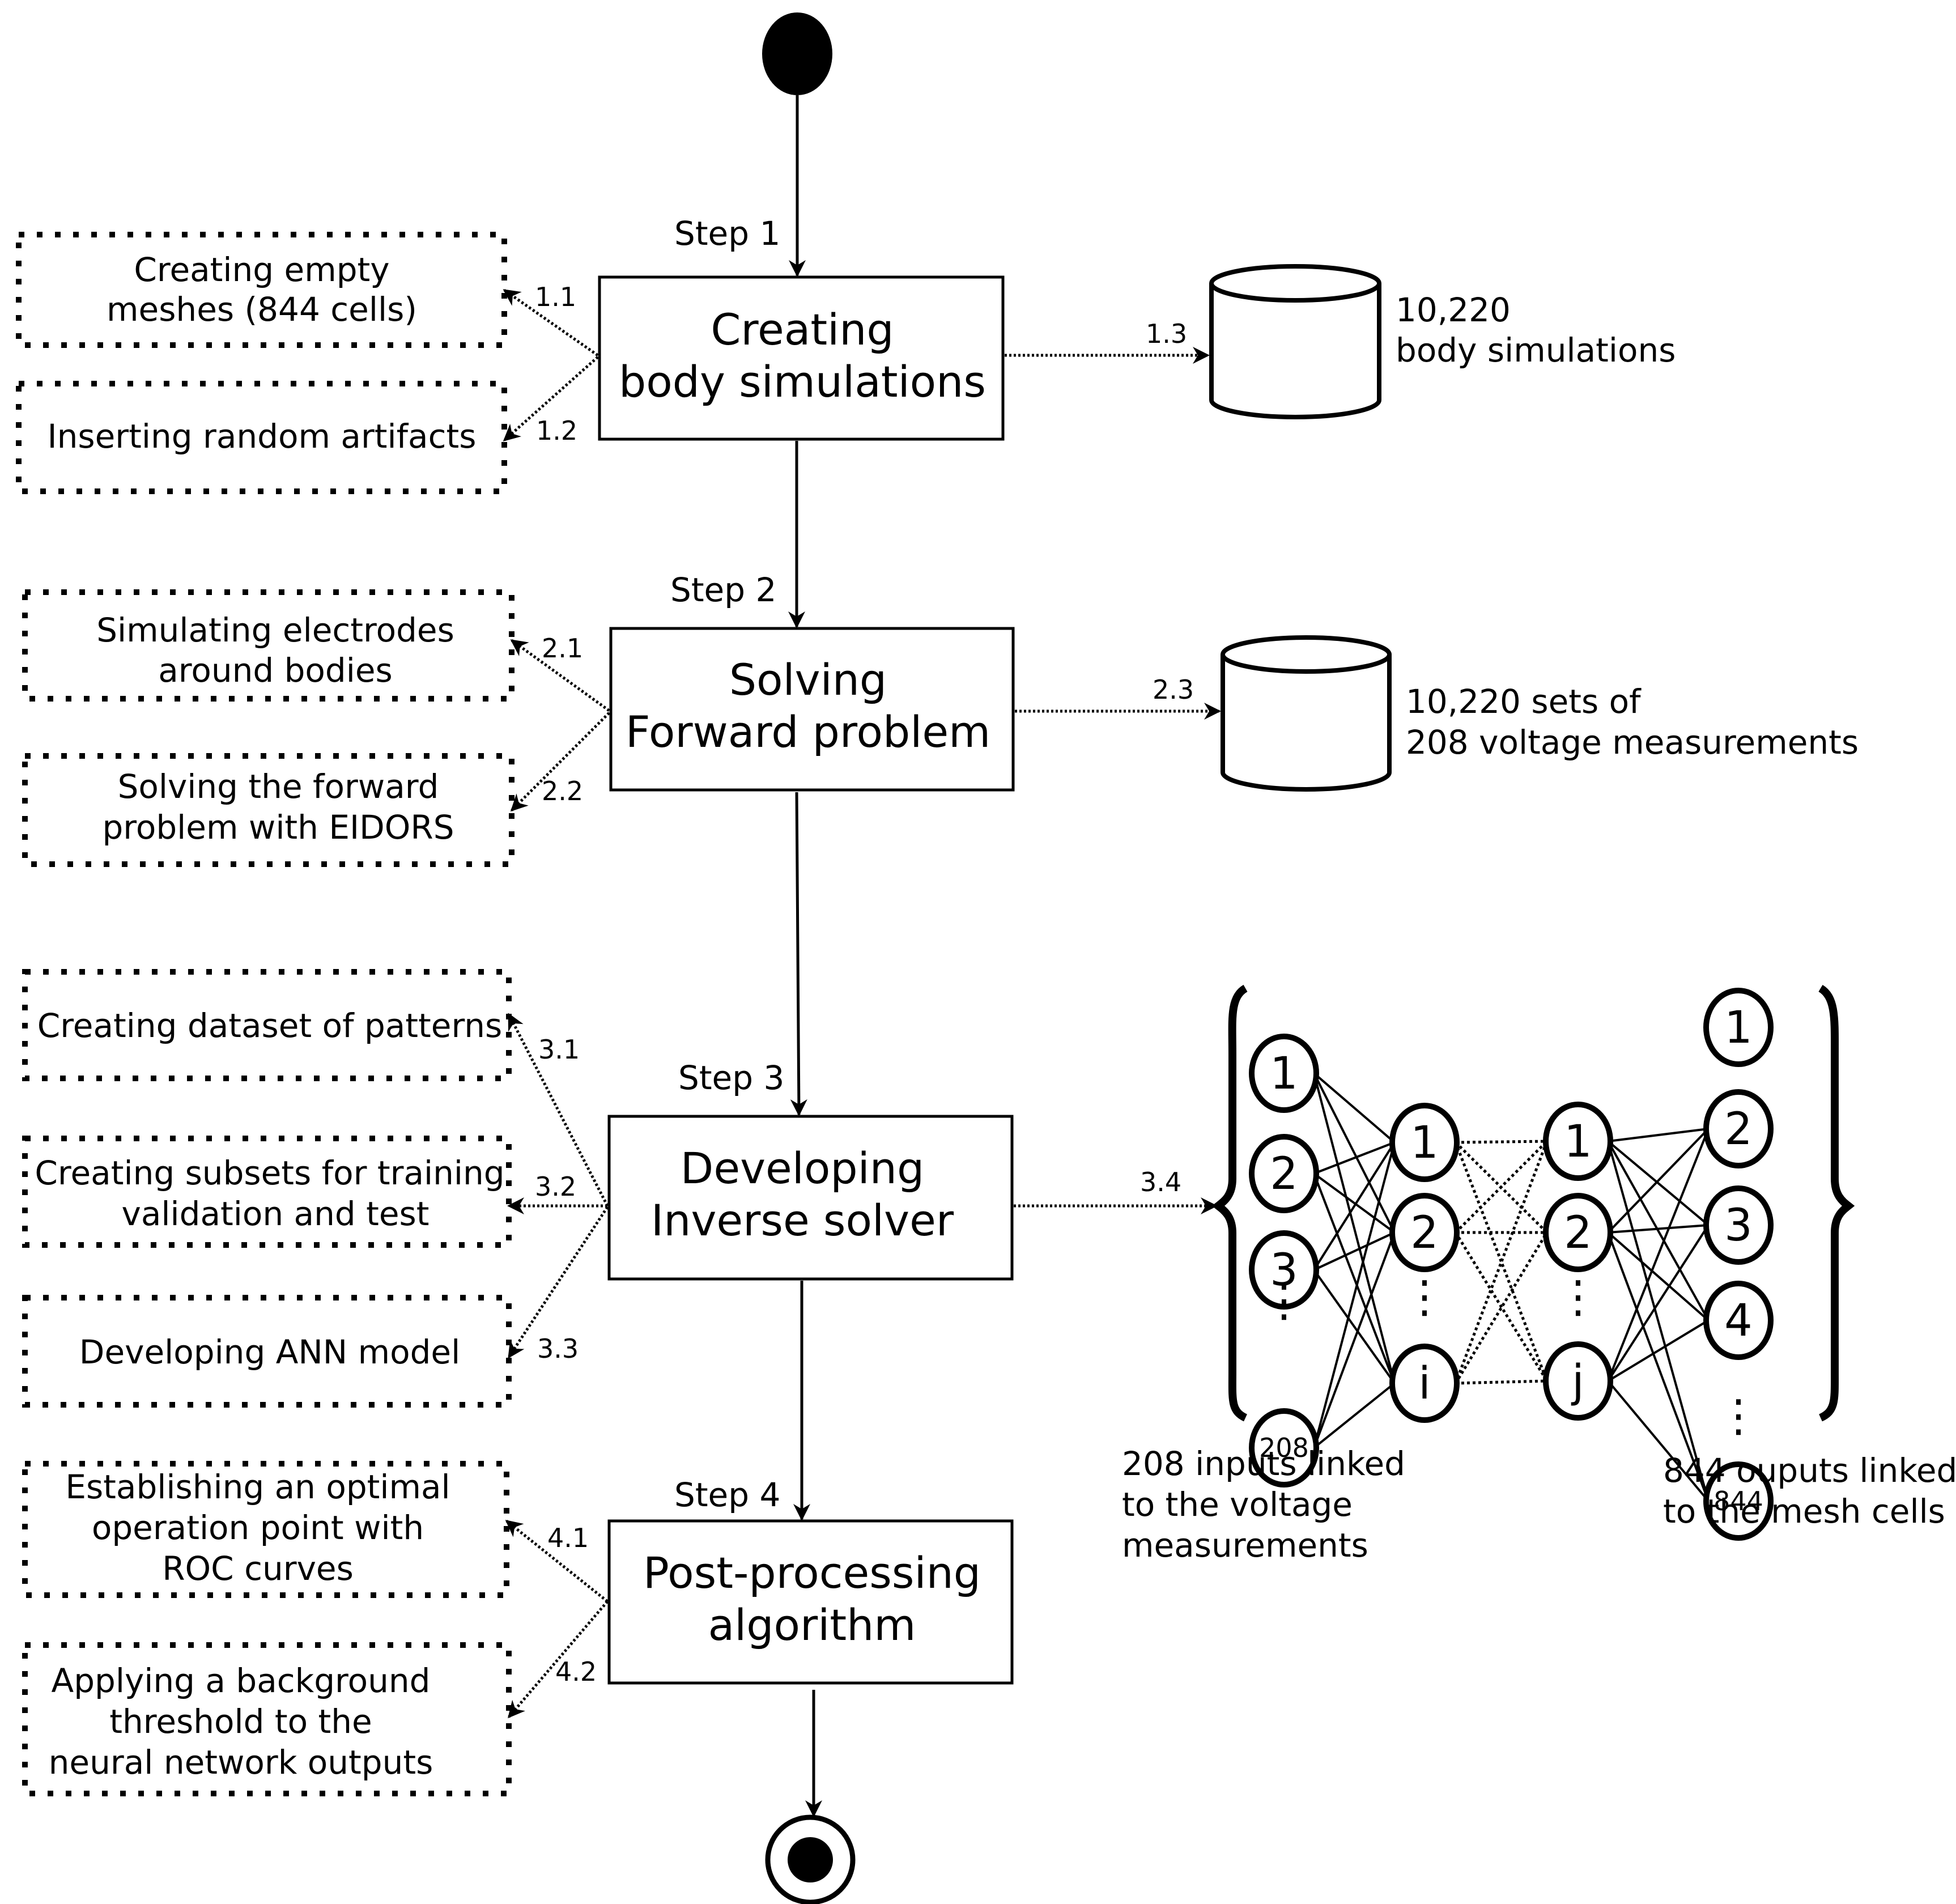  Describe the element at coordinates (1295, 341) in the screenshot. I see `database-body-simulations-icon` at that location.